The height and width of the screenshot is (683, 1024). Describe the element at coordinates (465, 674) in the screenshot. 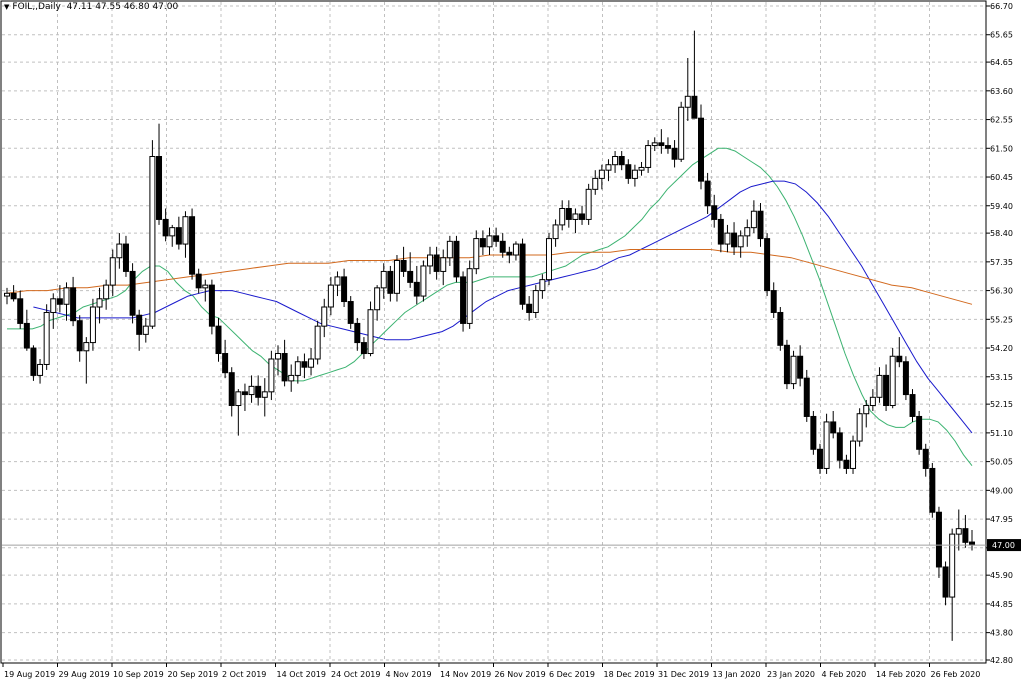

I see `x-tick-label: 14 Nov 2019` at that location.